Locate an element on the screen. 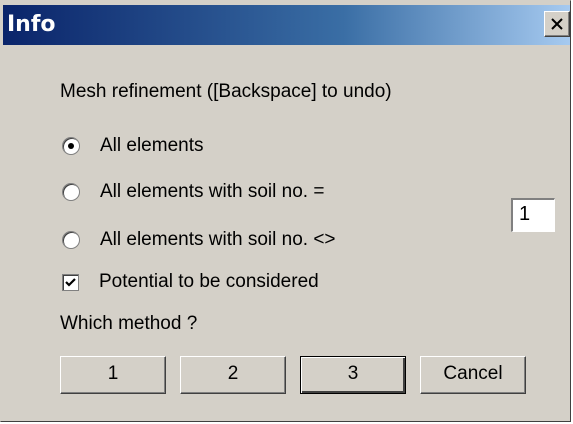 The height and width of the screenshot is (424, 573). option-soil-equal: All elements with soil no. = is located at coordinates (193, 192).